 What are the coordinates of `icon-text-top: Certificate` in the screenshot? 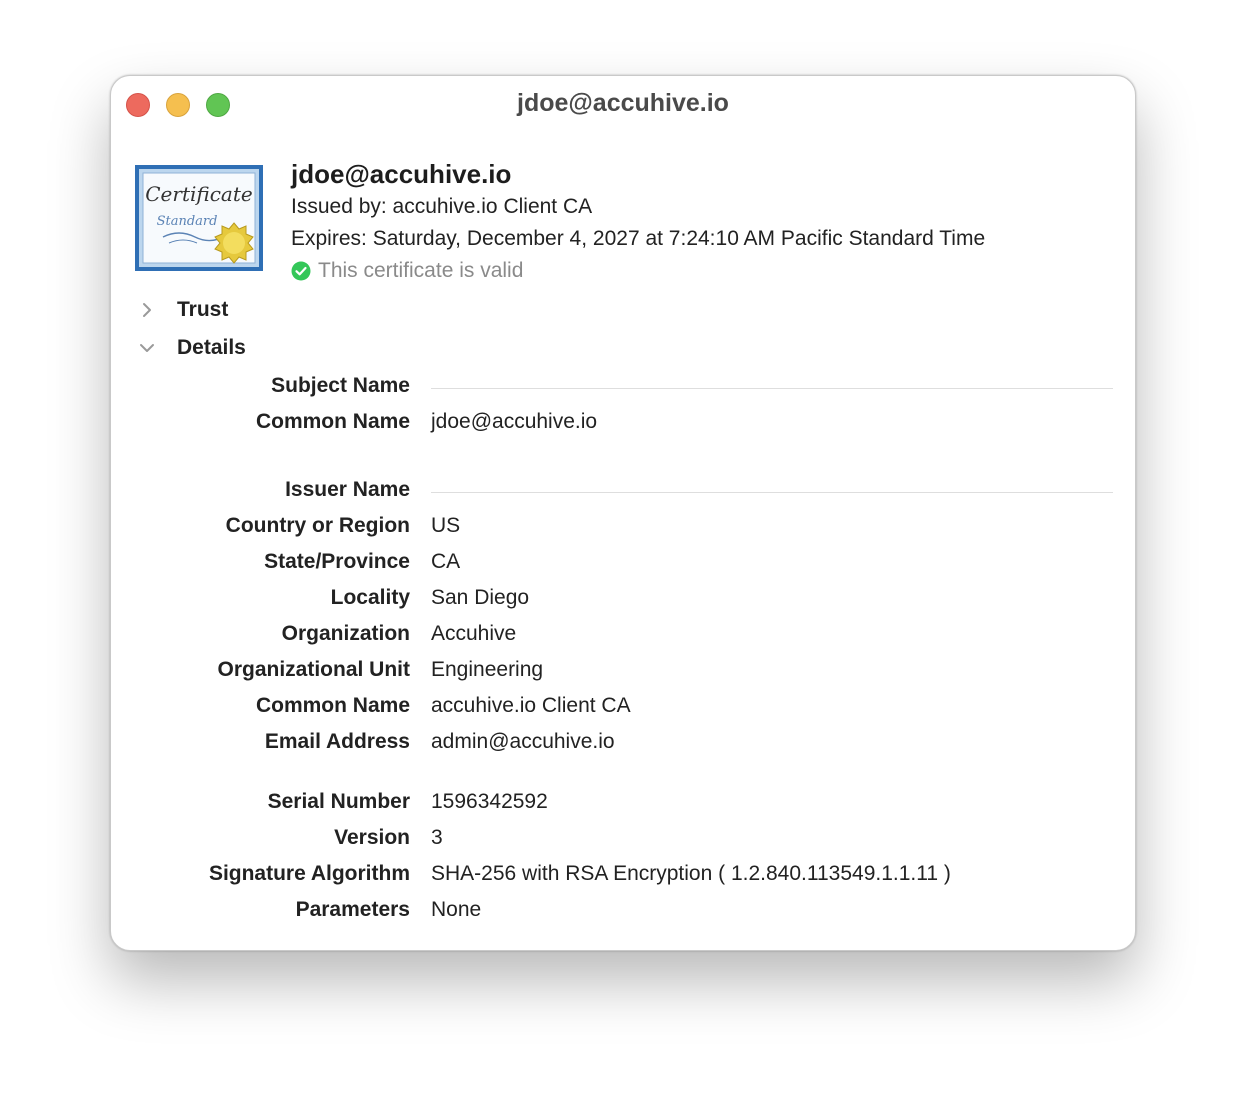 It's located at (198, 194).